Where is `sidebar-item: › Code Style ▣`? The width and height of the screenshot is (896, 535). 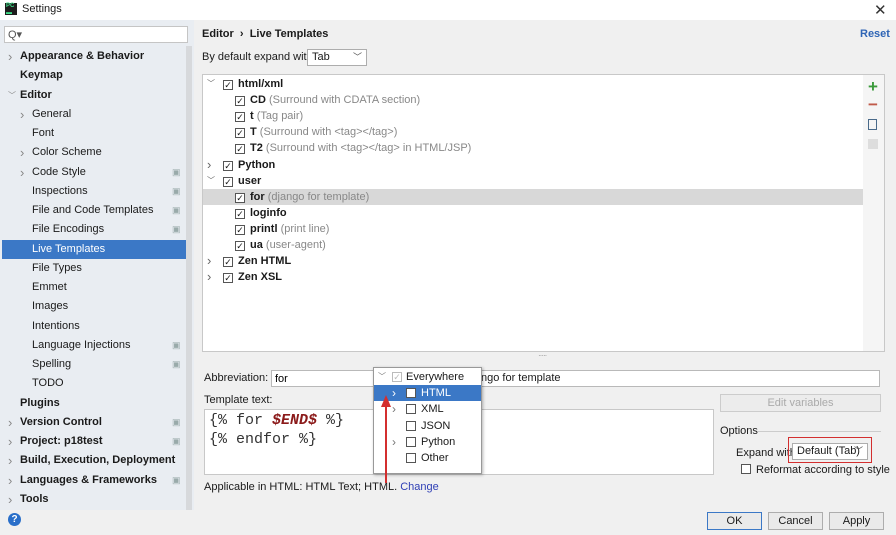
sidebar-item: › Code Style ▣ is located at coordinates (93, 172).